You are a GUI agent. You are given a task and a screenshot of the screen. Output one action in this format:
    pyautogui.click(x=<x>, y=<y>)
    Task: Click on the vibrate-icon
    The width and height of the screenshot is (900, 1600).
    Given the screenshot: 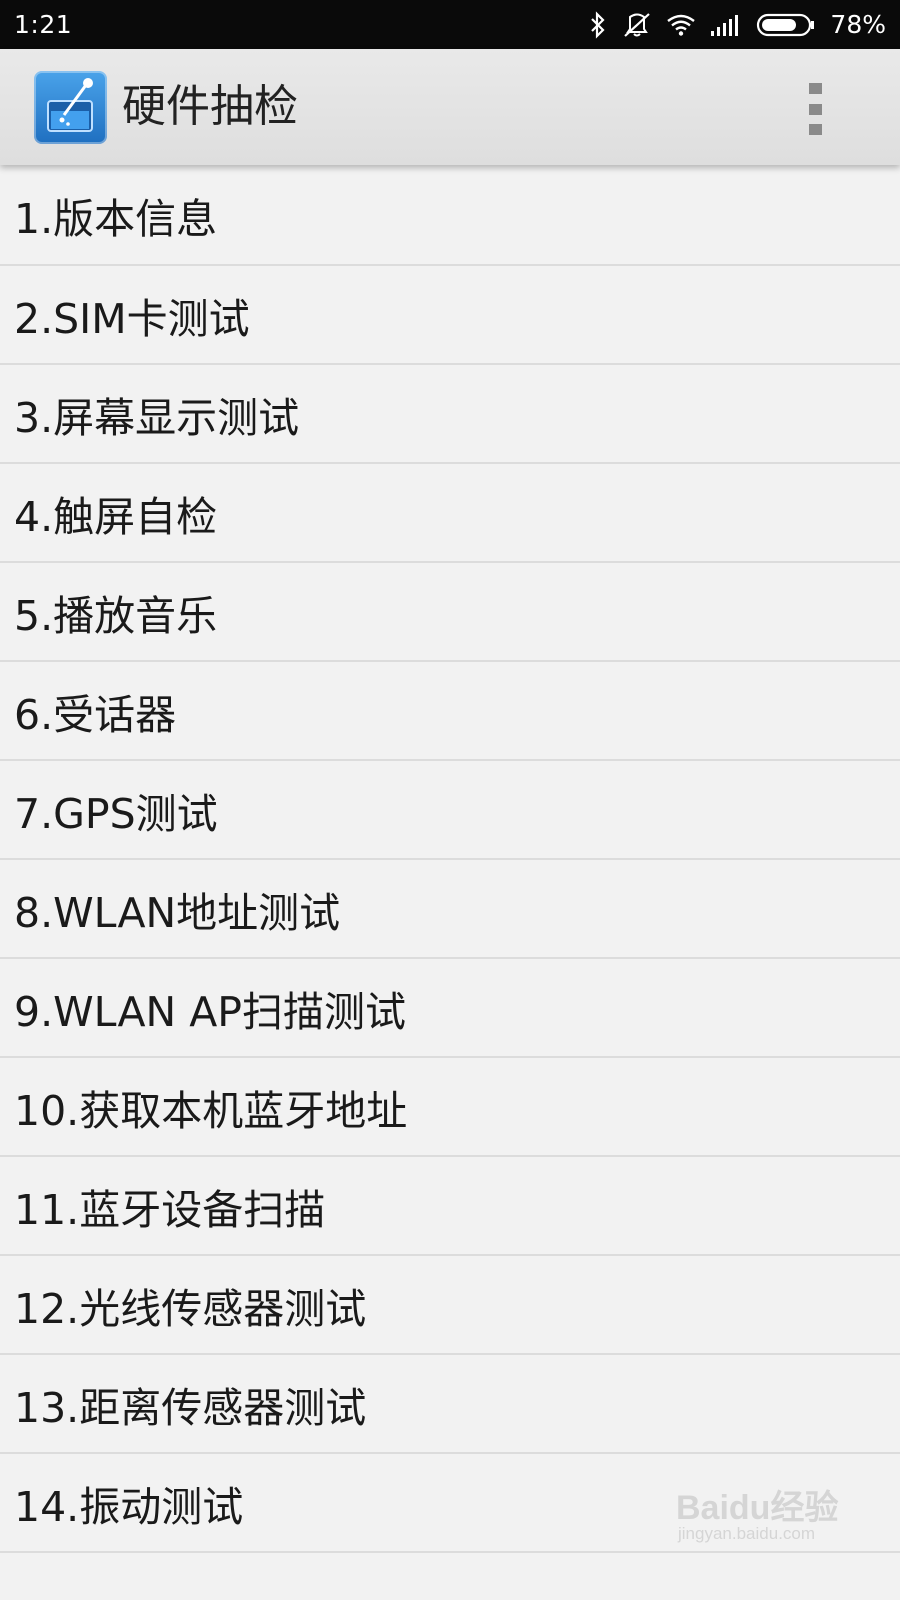 What is the action you would take?
    pyautogui.click(x=637, y=25)
    